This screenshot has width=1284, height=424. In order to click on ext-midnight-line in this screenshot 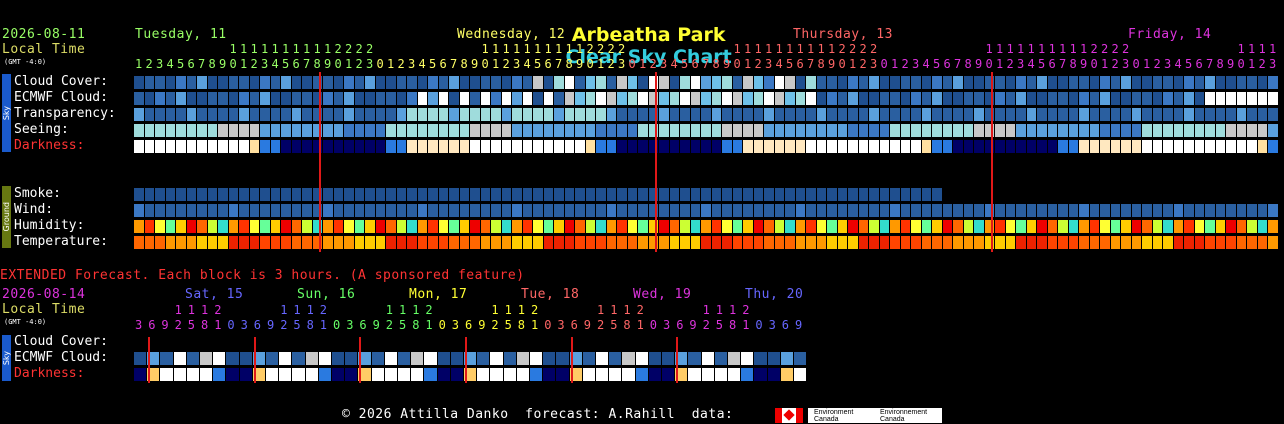, I will do `click(149, 360)`.